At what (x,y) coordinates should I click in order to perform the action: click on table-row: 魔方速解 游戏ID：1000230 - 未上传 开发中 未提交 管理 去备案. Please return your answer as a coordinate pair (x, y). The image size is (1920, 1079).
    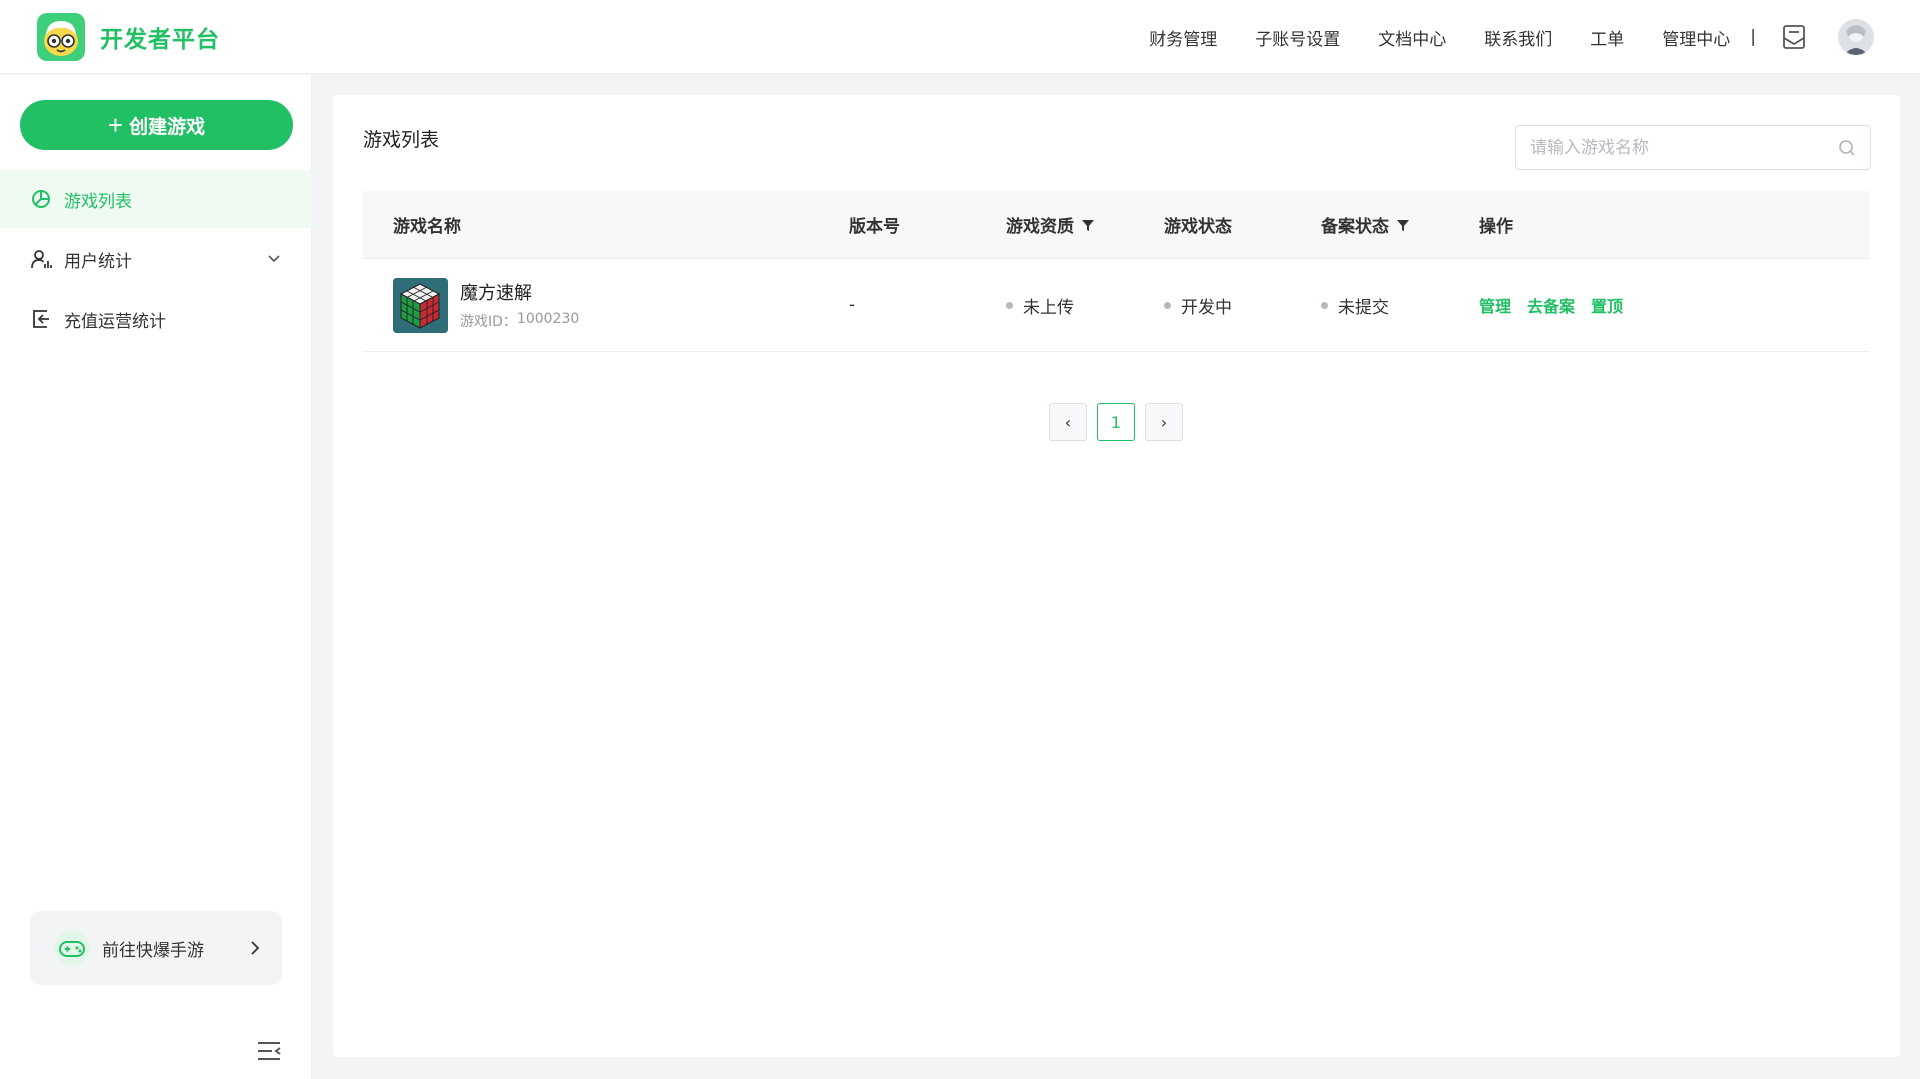
    Looking at the image, I should click on (1116, 305).